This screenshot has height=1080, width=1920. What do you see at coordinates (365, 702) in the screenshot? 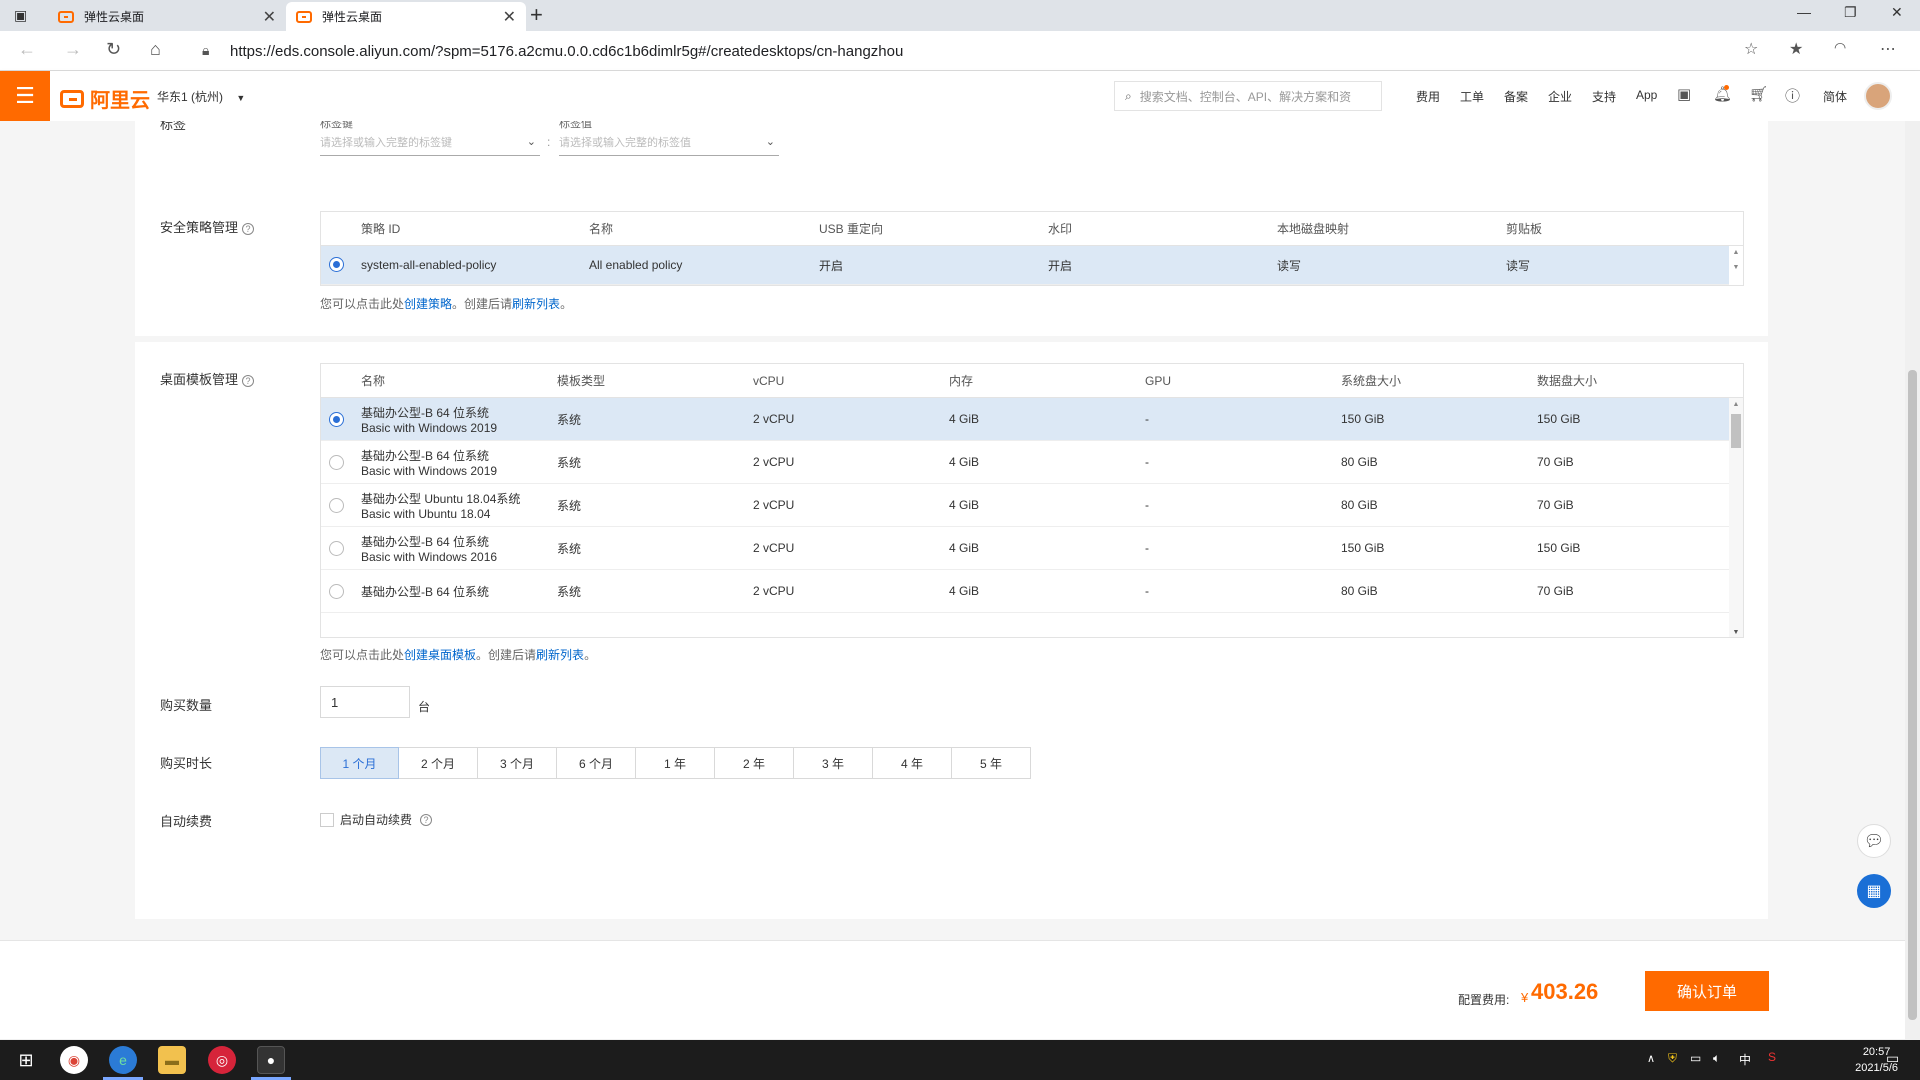
I see `quantity-input: 1` at bounding box center [365, 702].